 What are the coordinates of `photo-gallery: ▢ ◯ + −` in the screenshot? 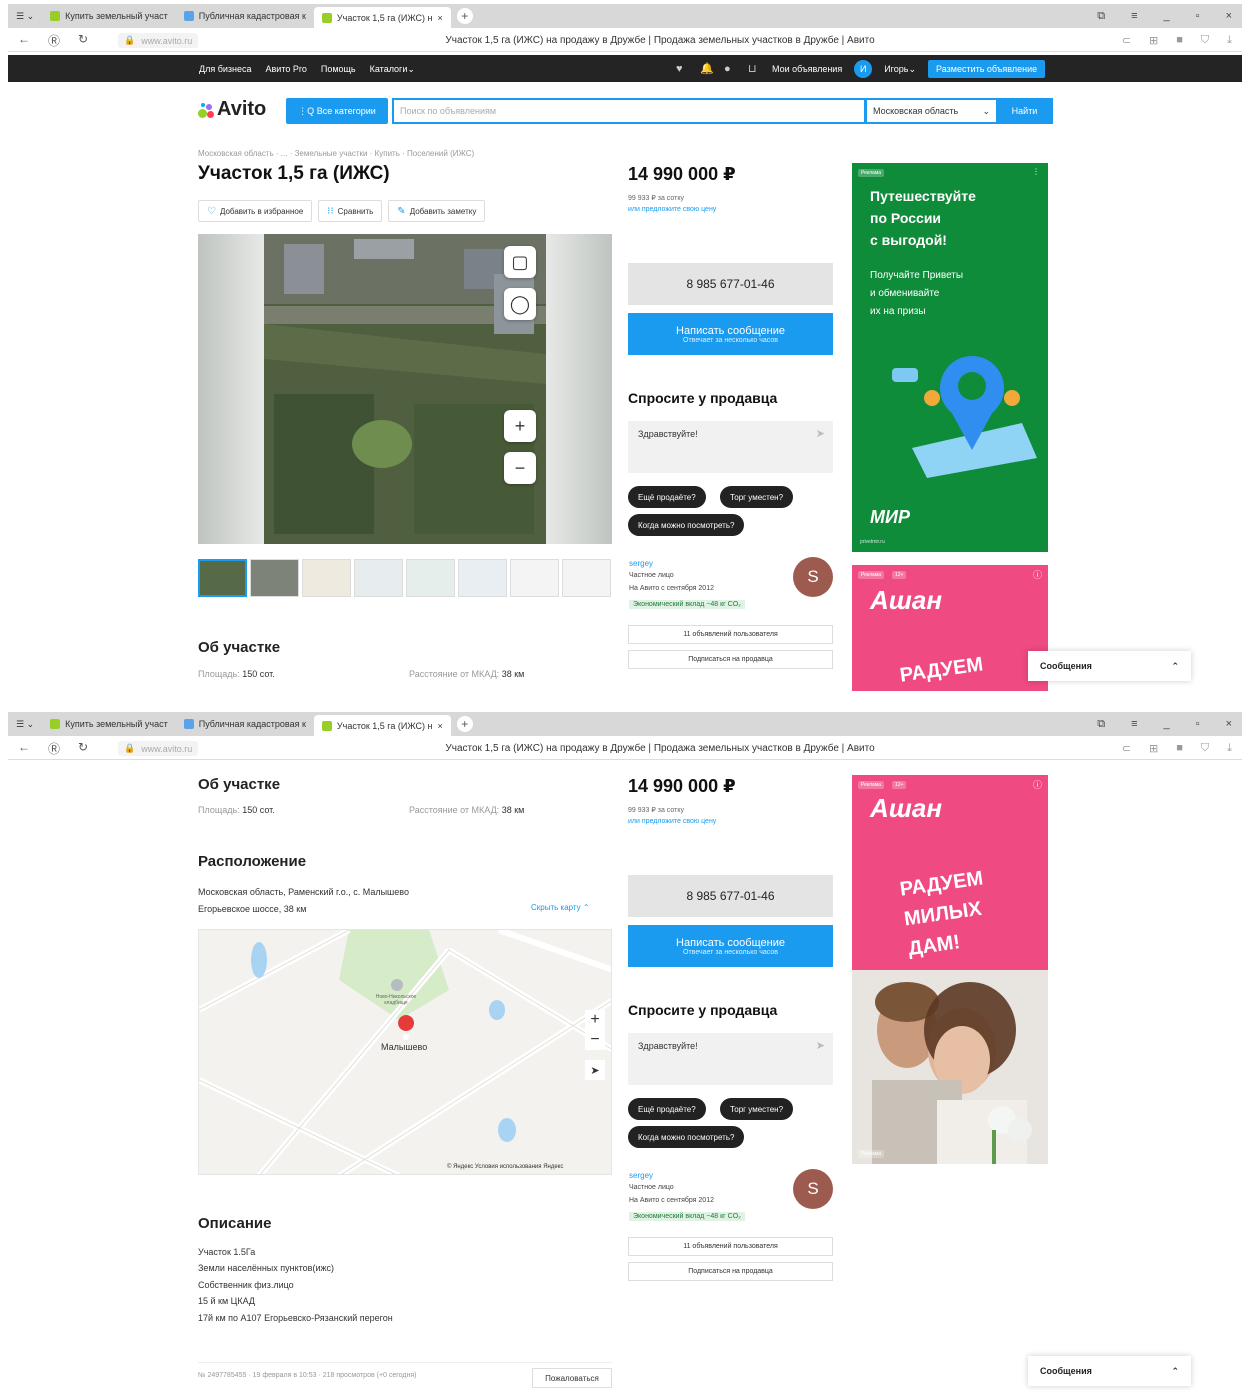 It's located at (405, 389).